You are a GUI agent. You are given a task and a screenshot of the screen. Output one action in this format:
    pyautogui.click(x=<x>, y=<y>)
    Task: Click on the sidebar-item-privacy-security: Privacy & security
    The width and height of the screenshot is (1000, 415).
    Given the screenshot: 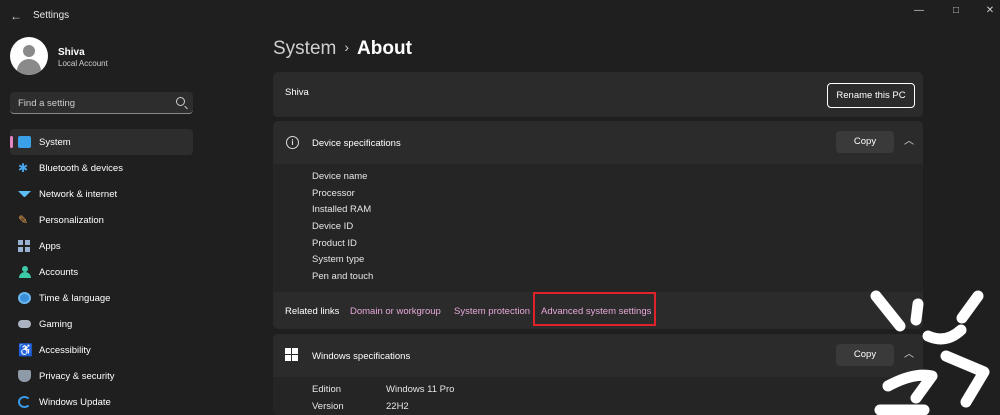 What is the action you would take?
    pyautogui.click(x=101, y=376)
    